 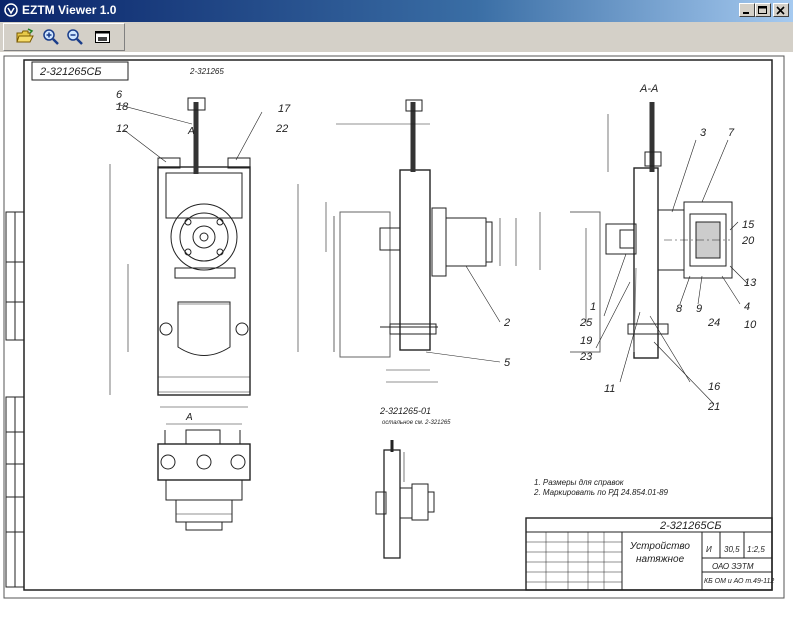 I want to click on zoom-out-button, so click(x=75, y=37).